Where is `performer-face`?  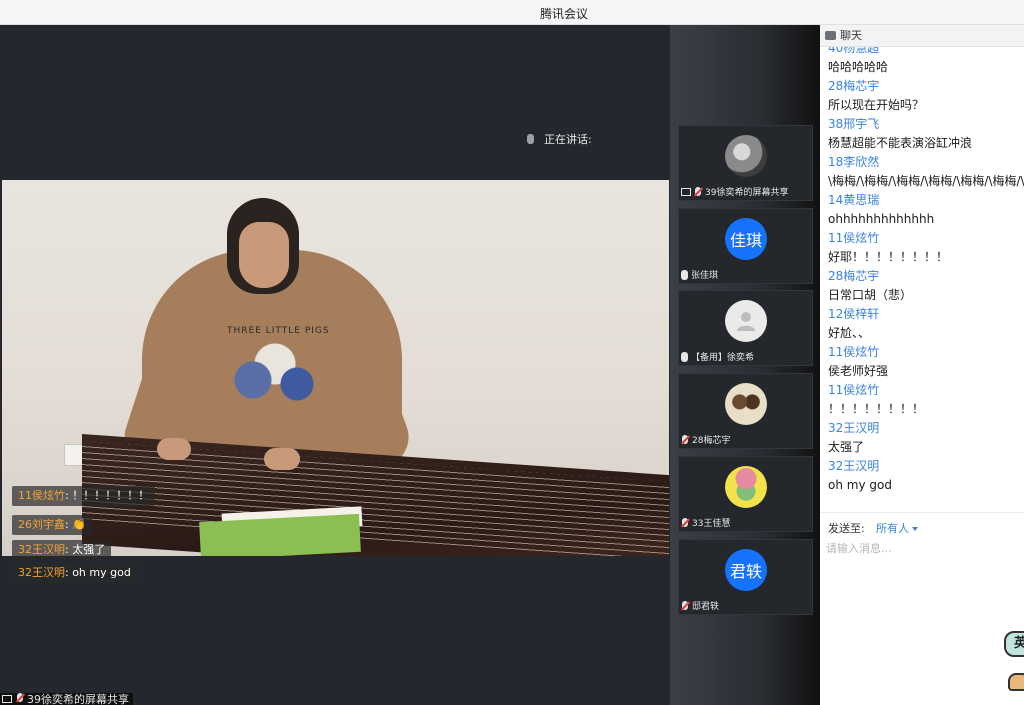
performer-face is located at coordinates (264, 255).